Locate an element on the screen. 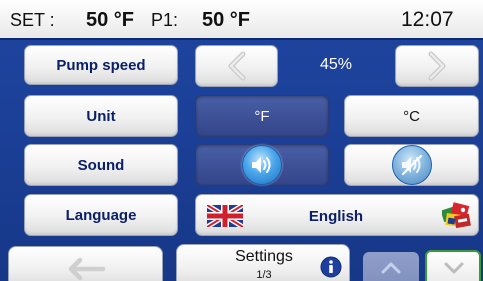 The image size is (483, 281). chevron-right-icon is located at coordinates (437, 66).